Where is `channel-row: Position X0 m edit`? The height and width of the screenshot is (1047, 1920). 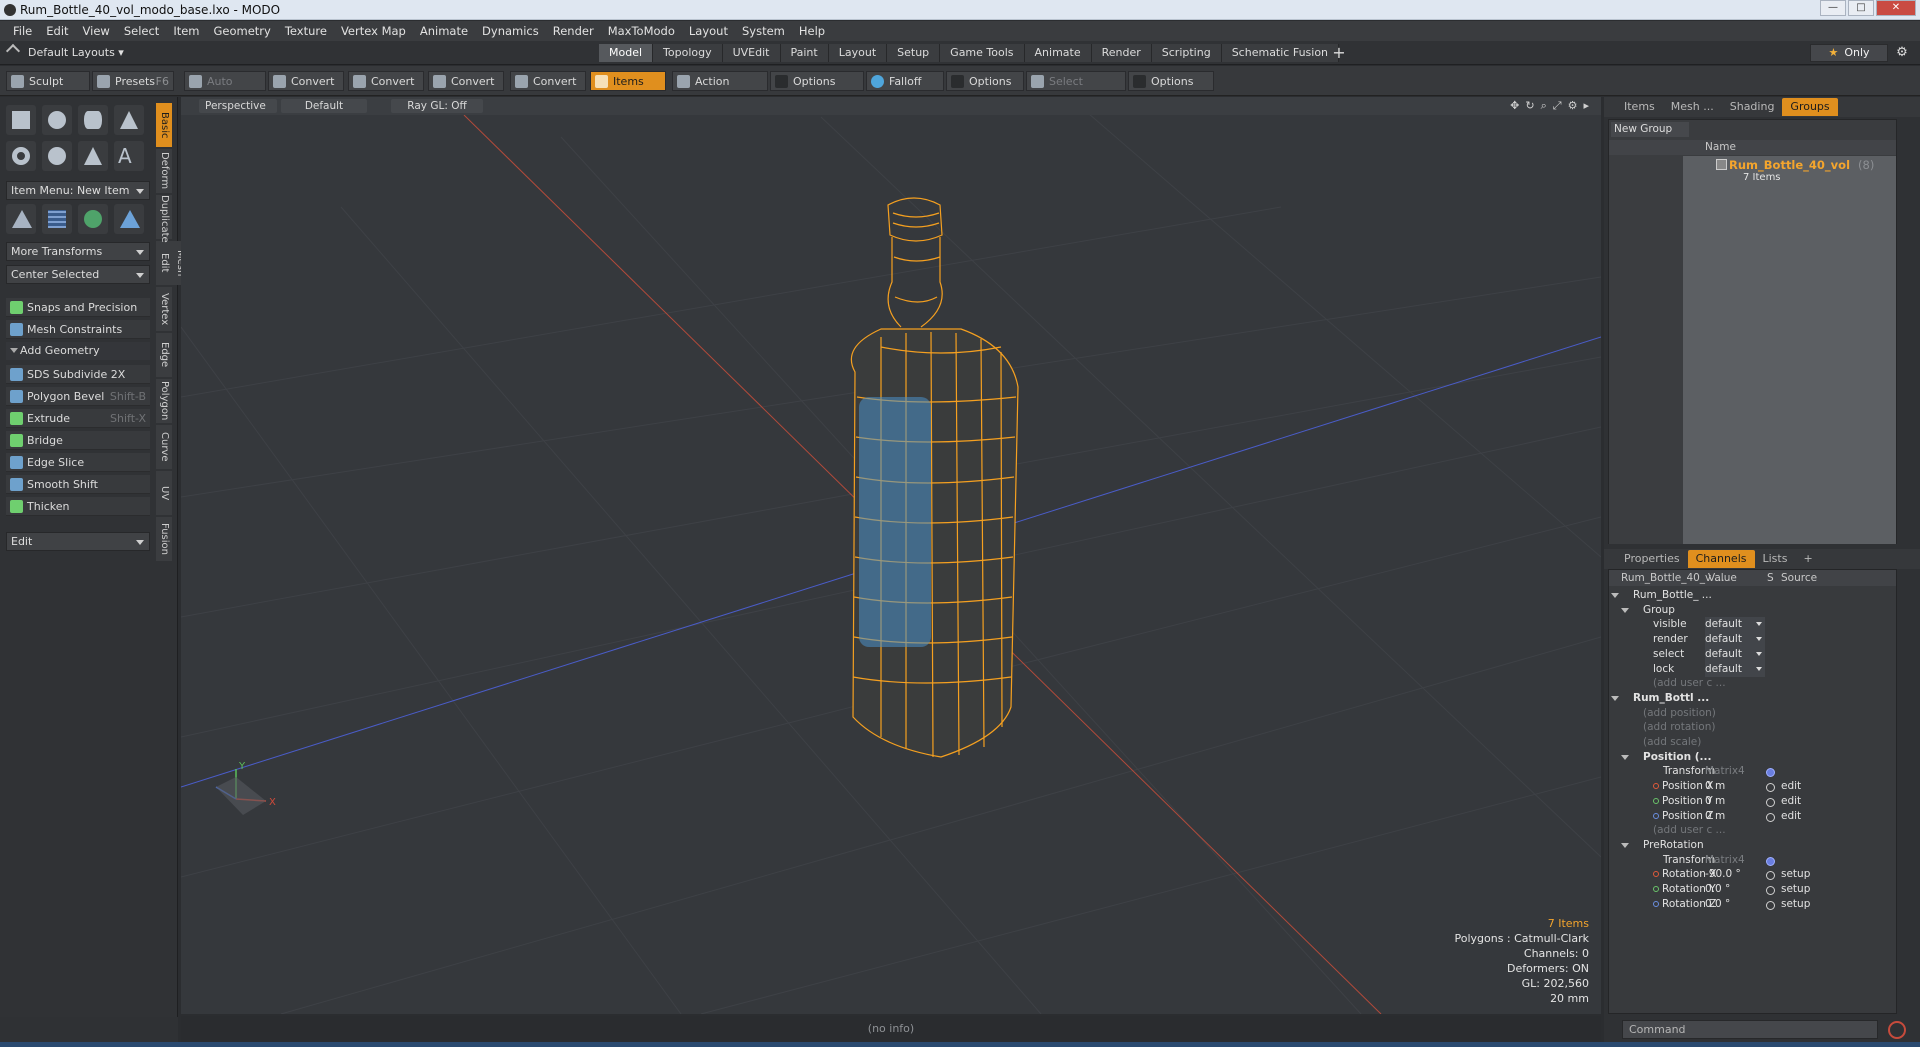 channel-row: Position X0 m edit is located at coordinates (1752, 786).